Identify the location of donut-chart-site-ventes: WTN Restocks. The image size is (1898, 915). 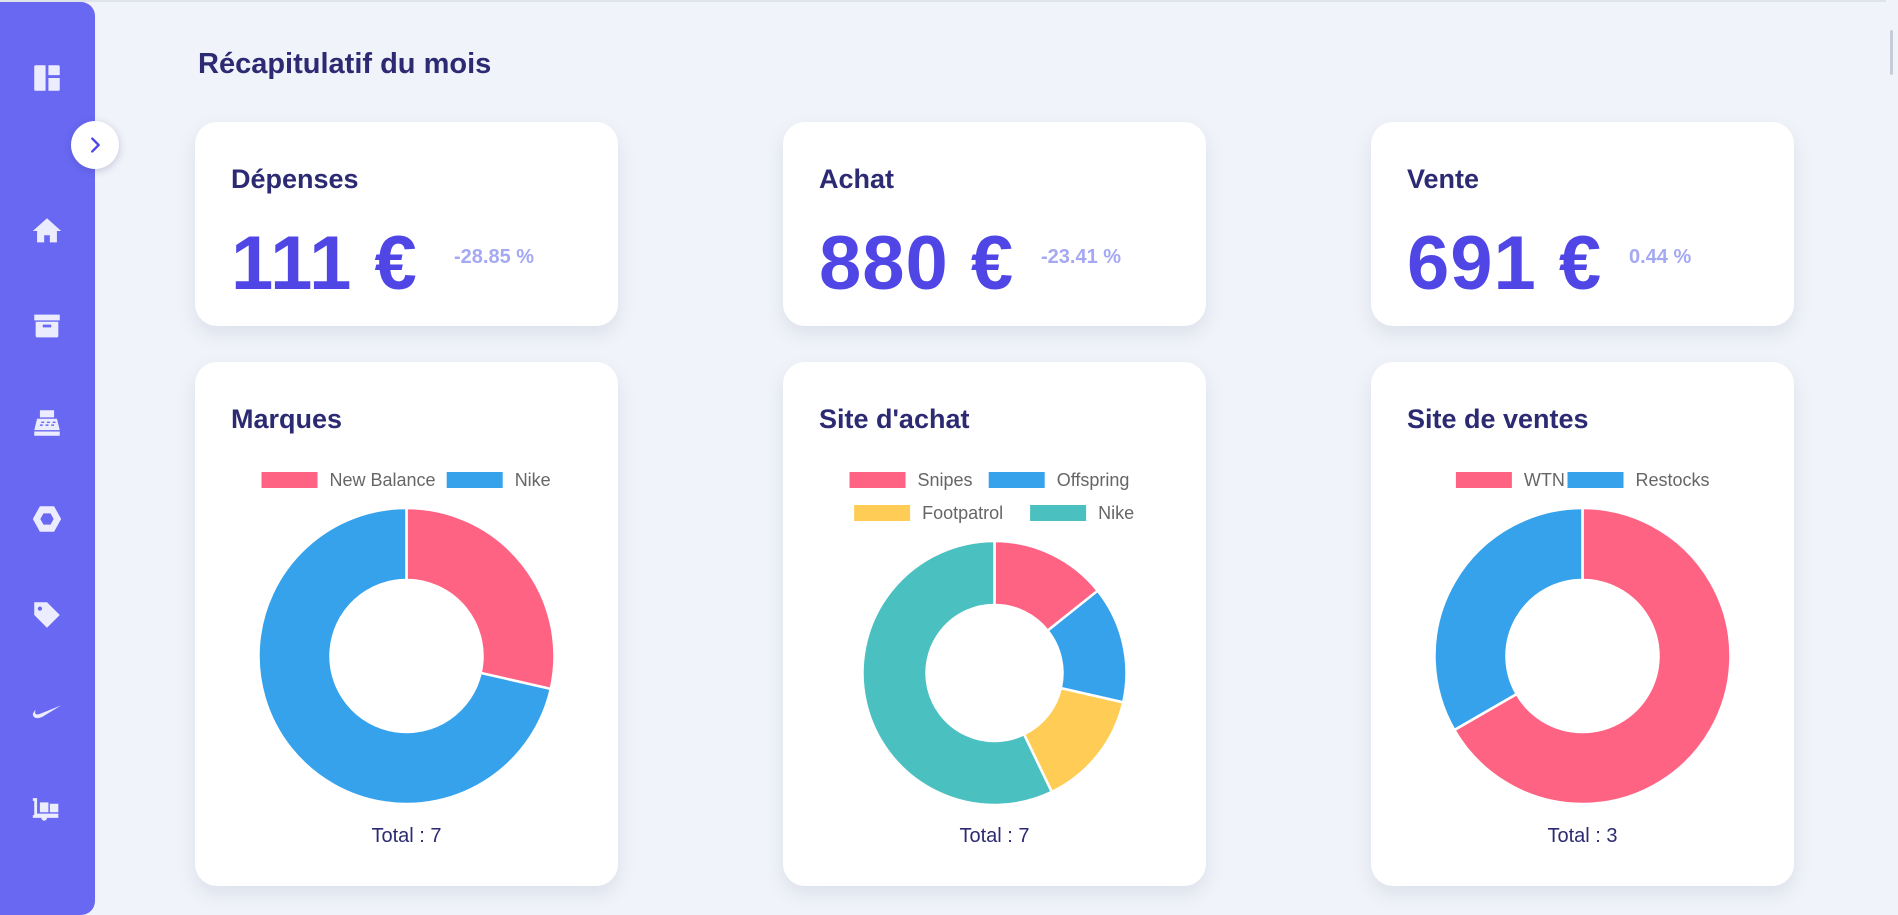
(1582, 638).